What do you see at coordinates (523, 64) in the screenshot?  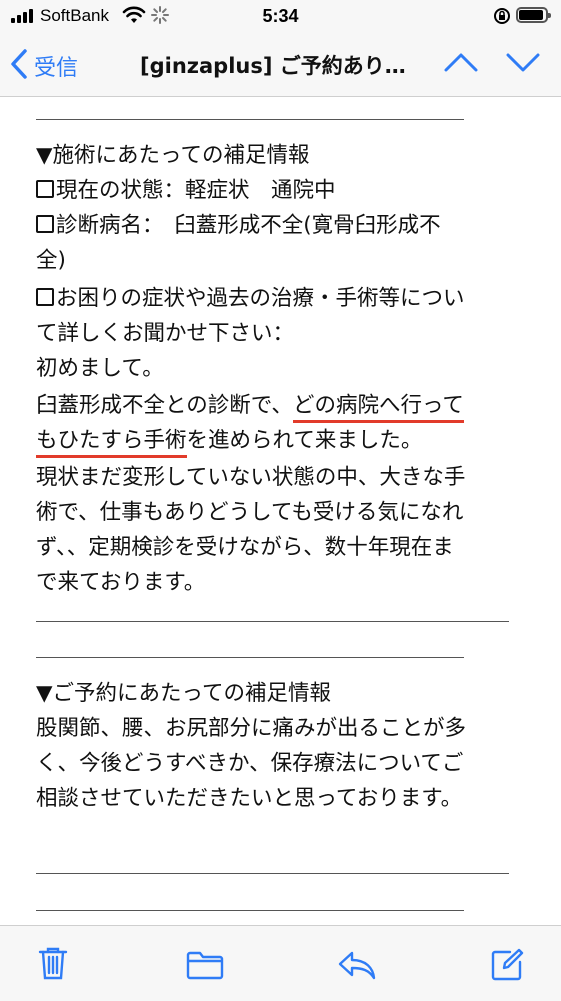 I see `next-message-button` at bounding box center [523, 64].